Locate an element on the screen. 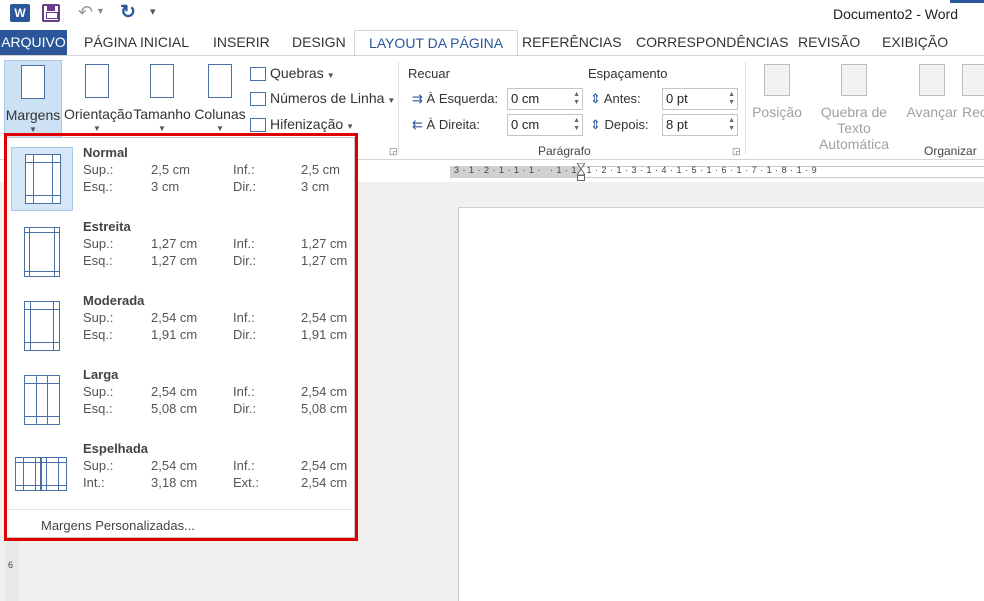 This screenshot has width=984, height=601. option-value: 1,27 cm is located at coordinates (324, 260).